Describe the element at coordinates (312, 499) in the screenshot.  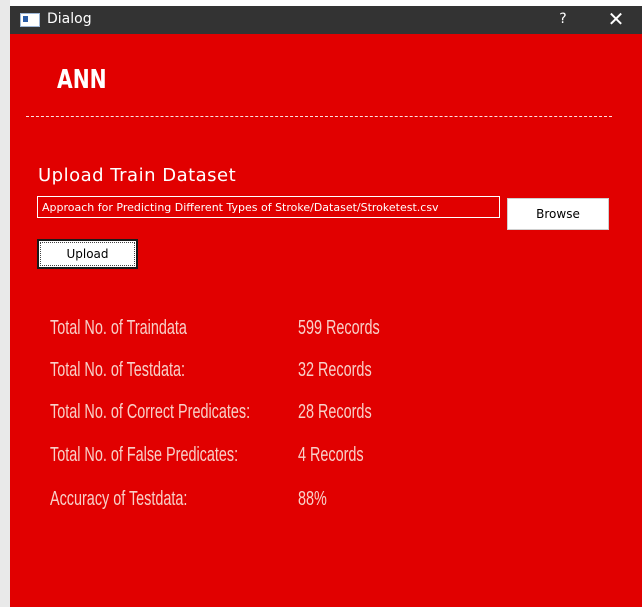
I see `stat-value-accuracy: 88%` at that location.